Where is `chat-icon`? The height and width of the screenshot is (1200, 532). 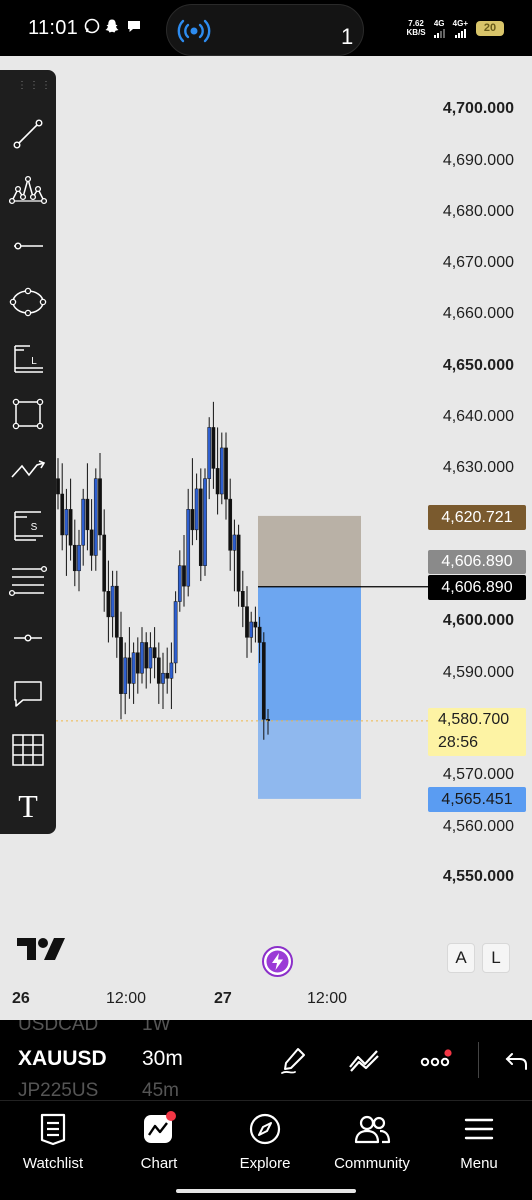
chat-icon is located at coordinates (134, 26).